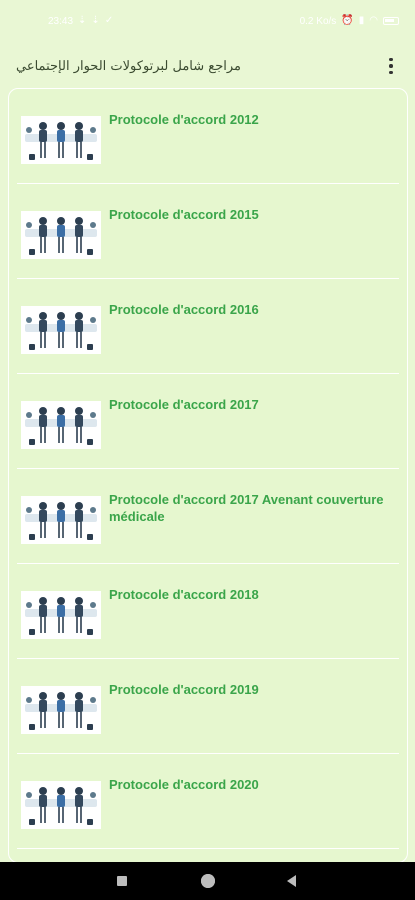  Describe the element at coordinates (109, 20) in the screenshot. I see `check-icon: ✓` at that location.